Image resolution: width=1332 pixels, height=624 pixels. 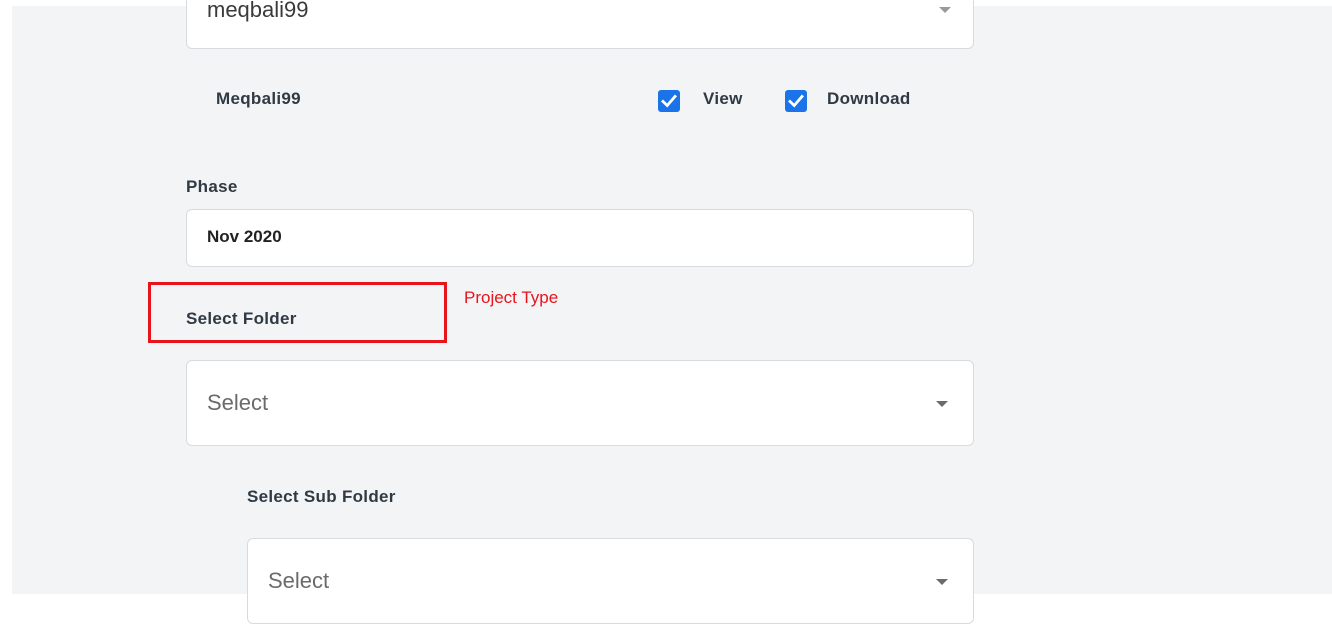 I want to click on select-sub-folder-dropdown: Select, so click(x=610, y=581).